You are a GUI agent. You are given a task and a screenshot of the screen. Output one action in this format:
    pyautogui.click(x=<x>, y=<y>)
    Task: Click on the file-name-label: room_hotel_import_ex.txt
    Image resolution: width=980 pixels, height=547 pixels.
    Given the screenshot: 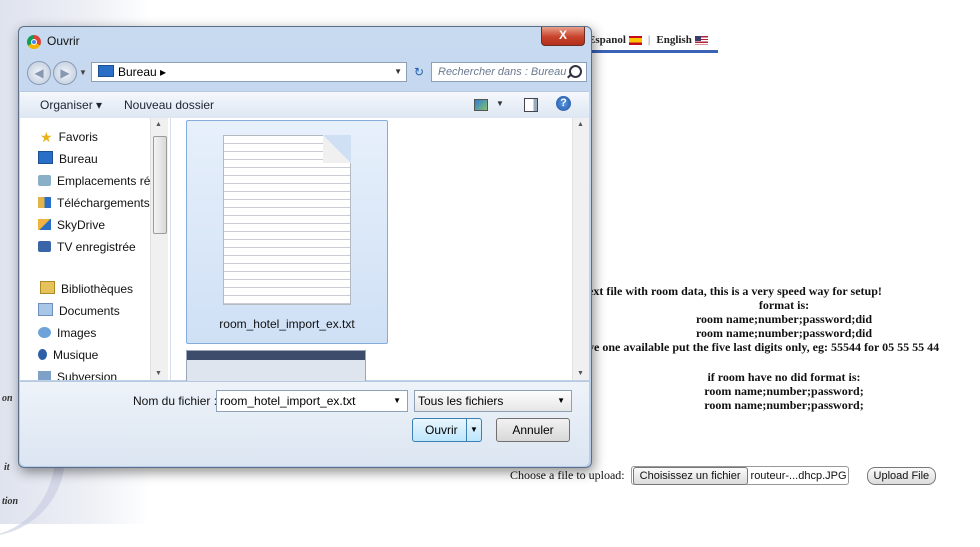 What is the action you would take?
    pyautogui.click(x=287, y=324)
    